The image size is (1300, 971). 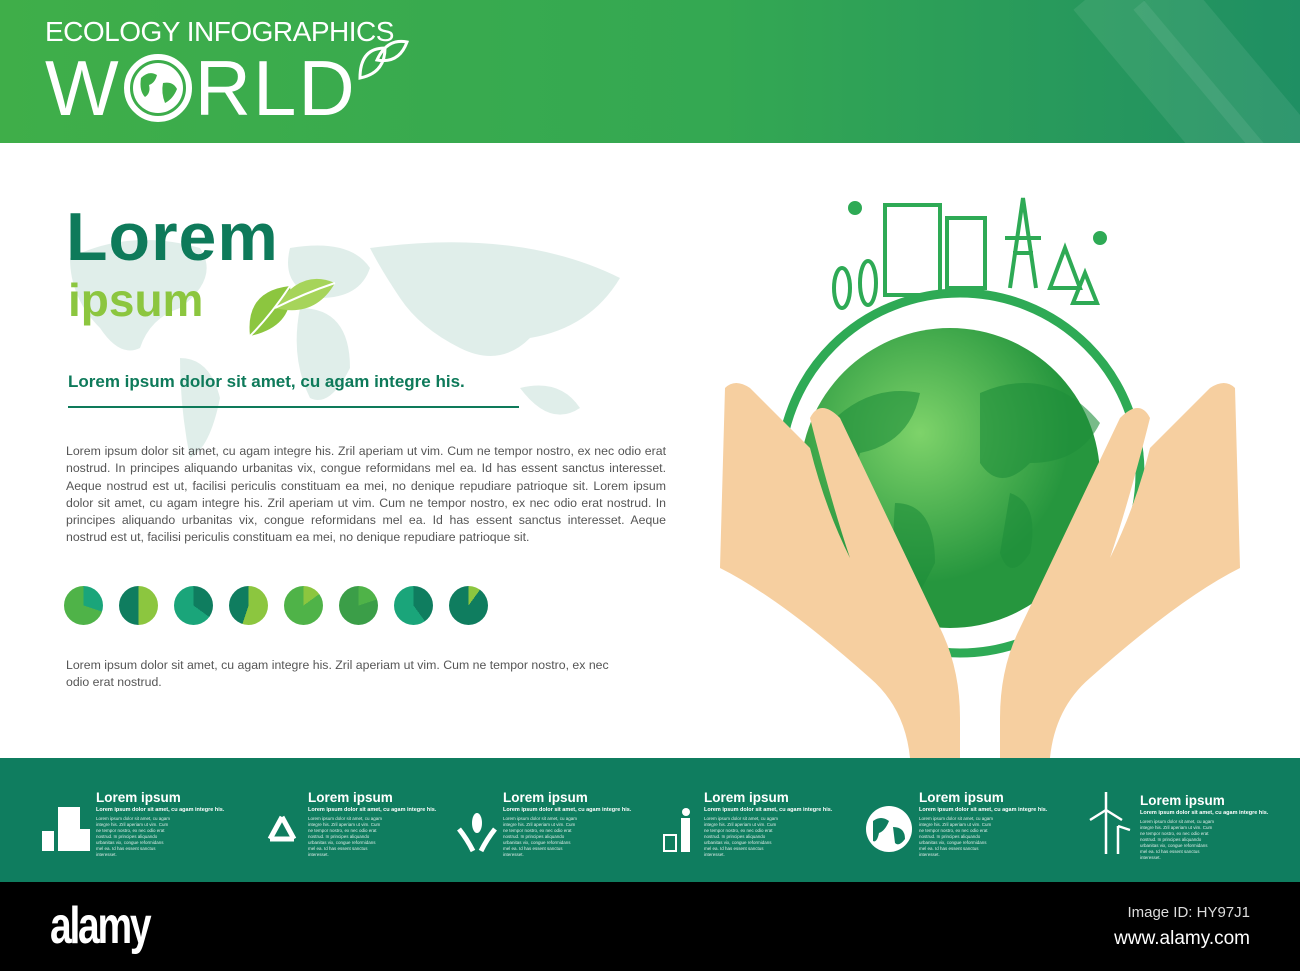 What do you see at coordinates (83, 88) in the screenshot?
I see `title-part: W` at bounding box center [83, 88].